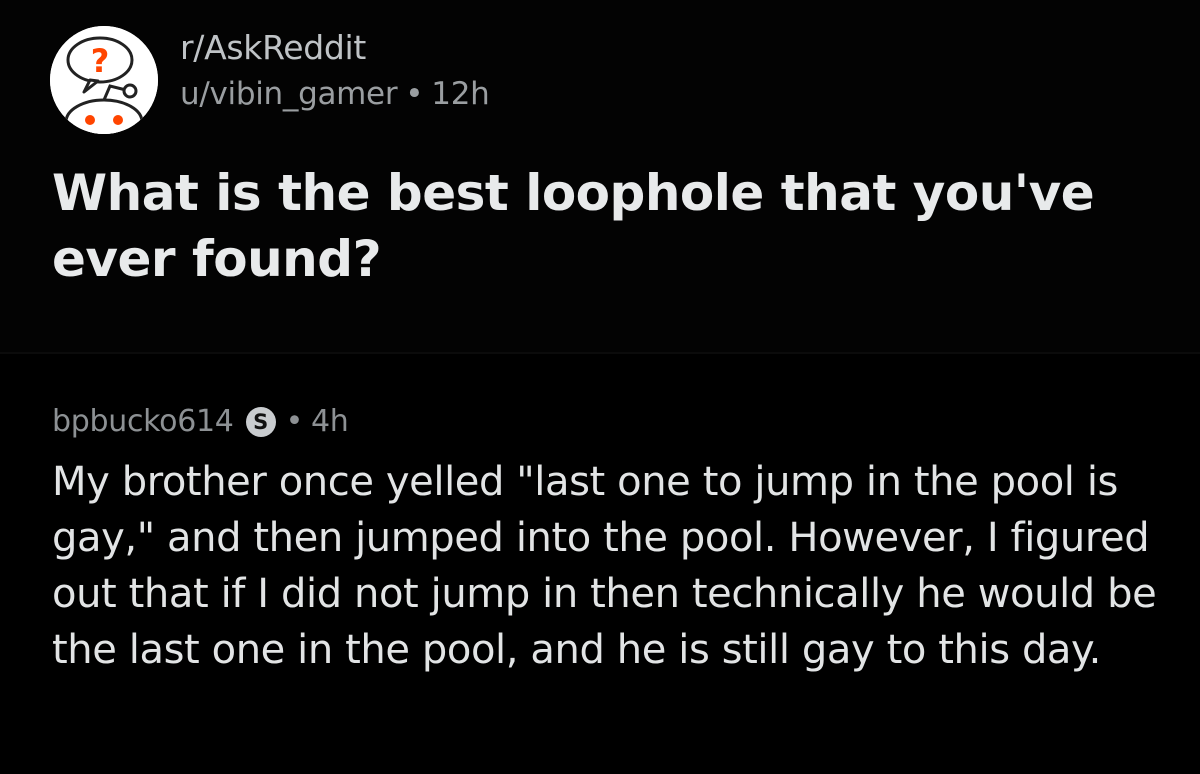 The image size is (1200, 774). What do you see at coordinates (143, 422) in the screenshot?
I see `comment-author-link: bpbucko614` at bounding box center [143, 422].